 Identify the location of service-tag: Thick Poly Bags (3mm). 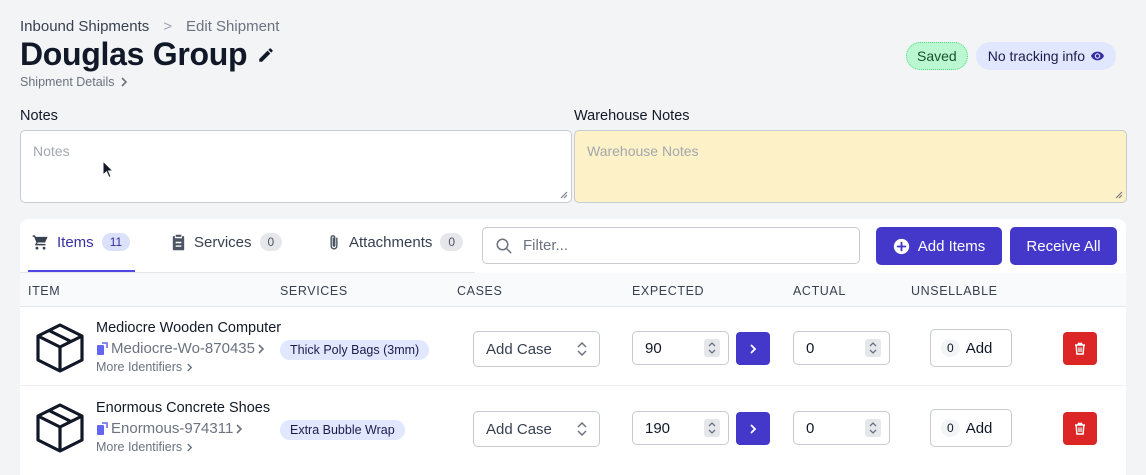
(355, 350).